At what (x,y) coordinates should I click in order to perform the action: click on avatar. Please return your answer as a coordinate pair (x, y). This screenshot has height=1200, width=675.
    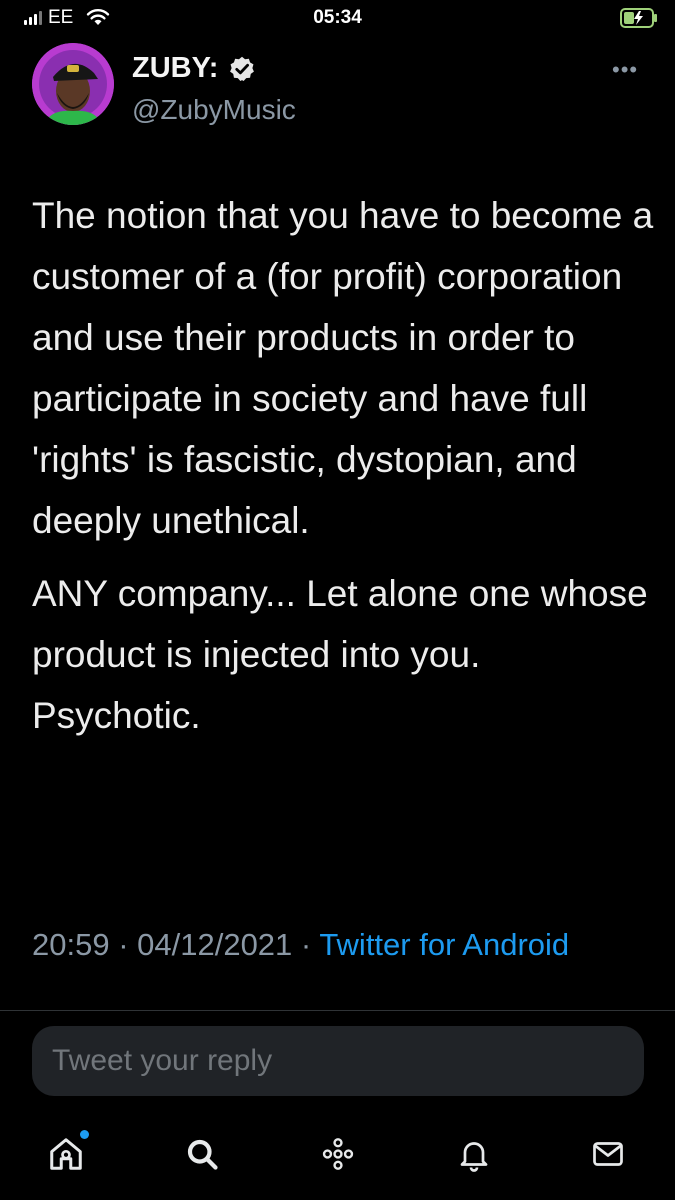
    Looking at the image, I should click on (73, 84).